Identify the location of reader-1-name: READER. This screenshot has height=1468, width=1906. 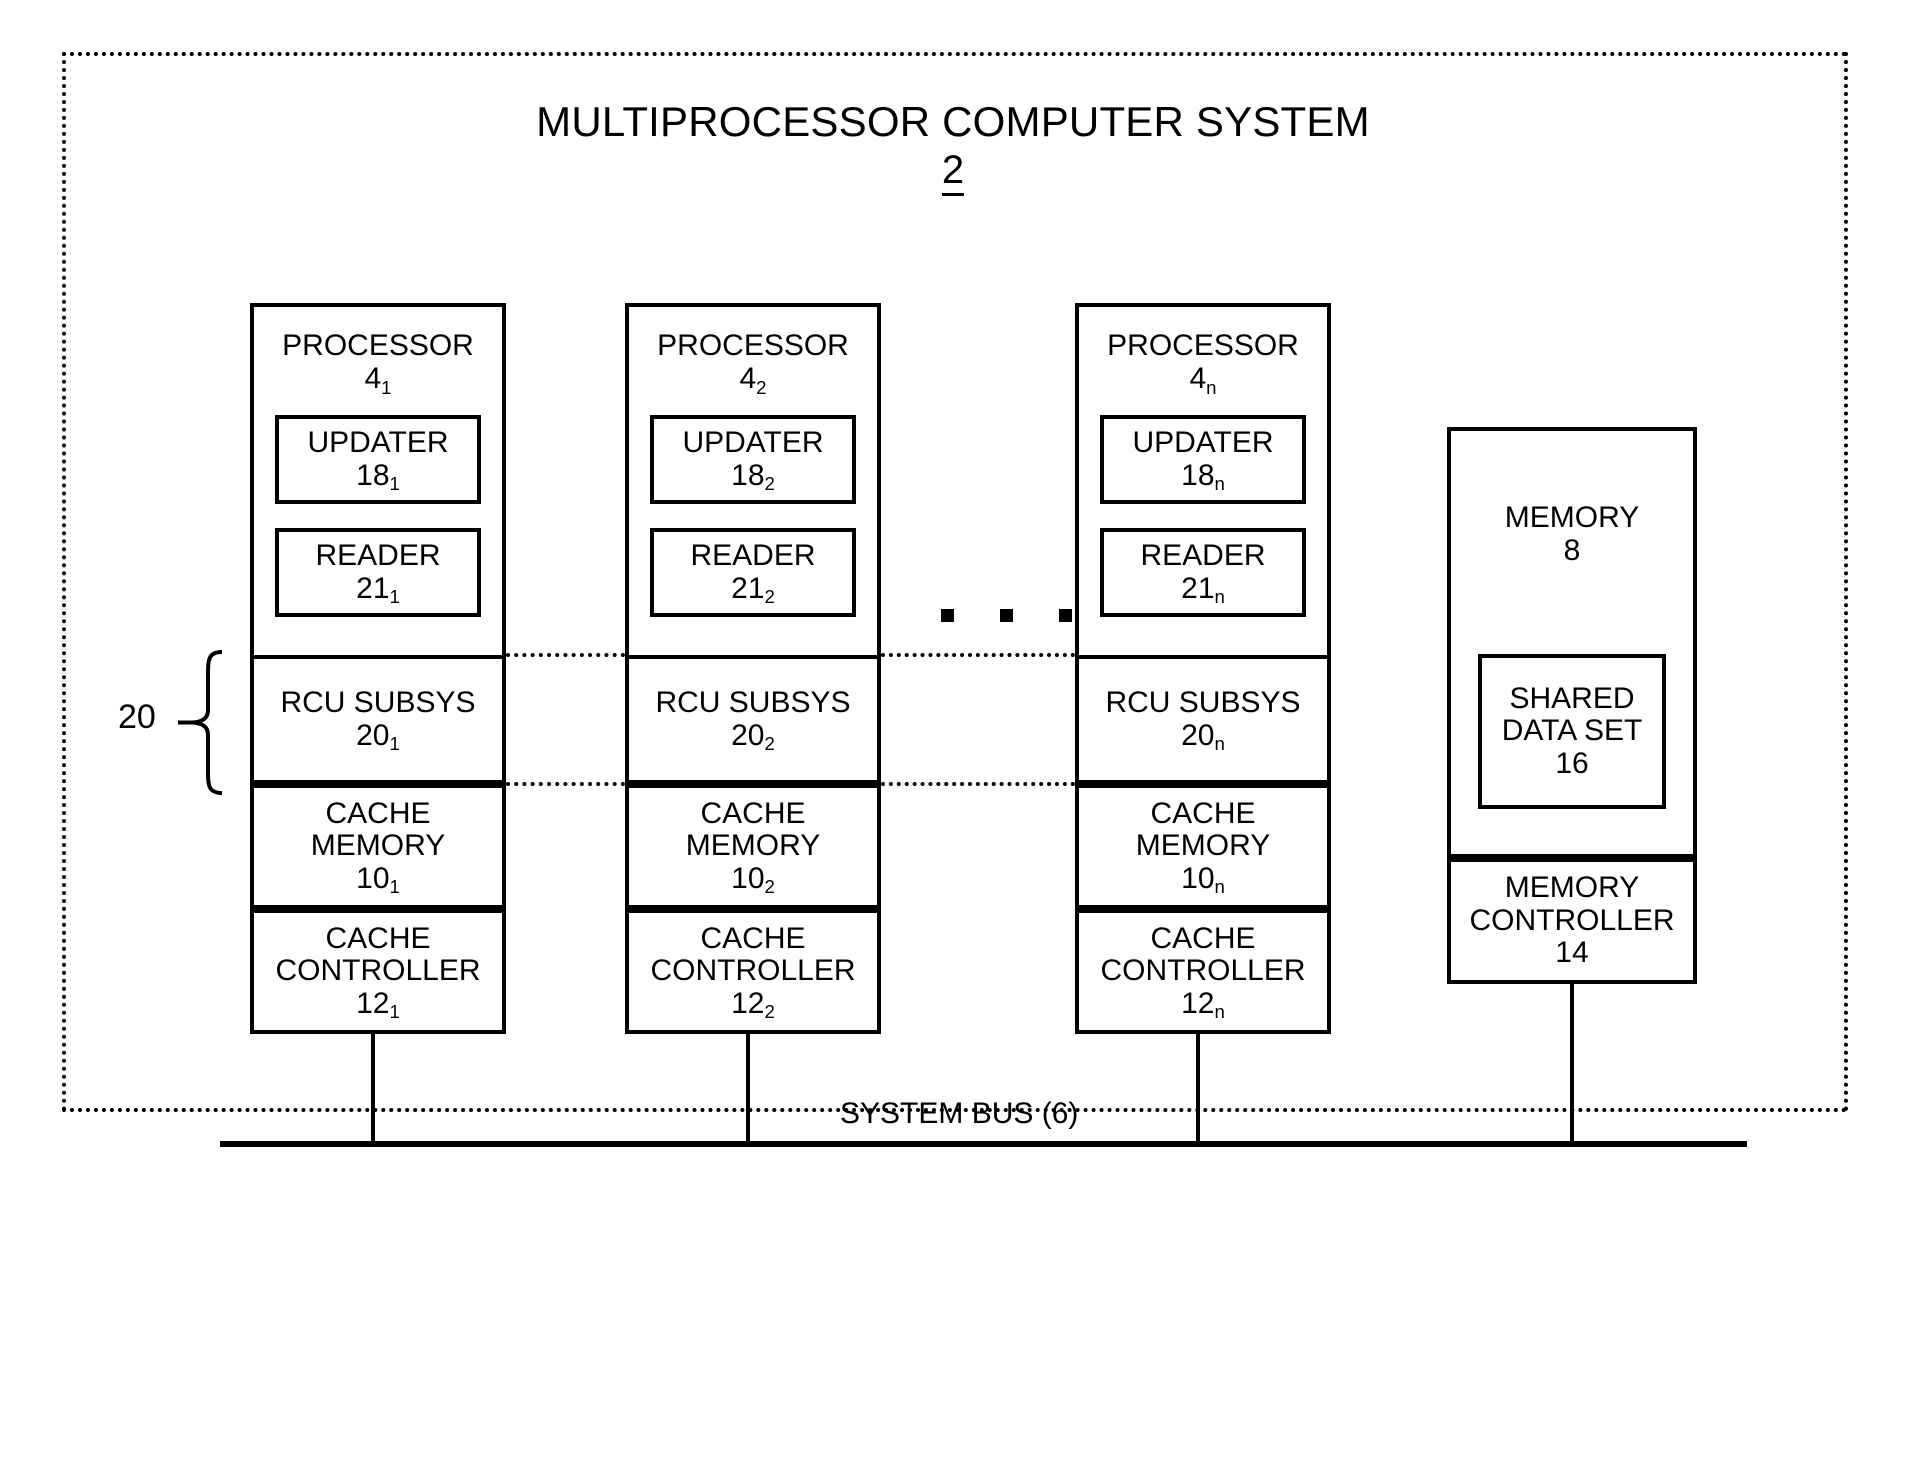
(378, 556).